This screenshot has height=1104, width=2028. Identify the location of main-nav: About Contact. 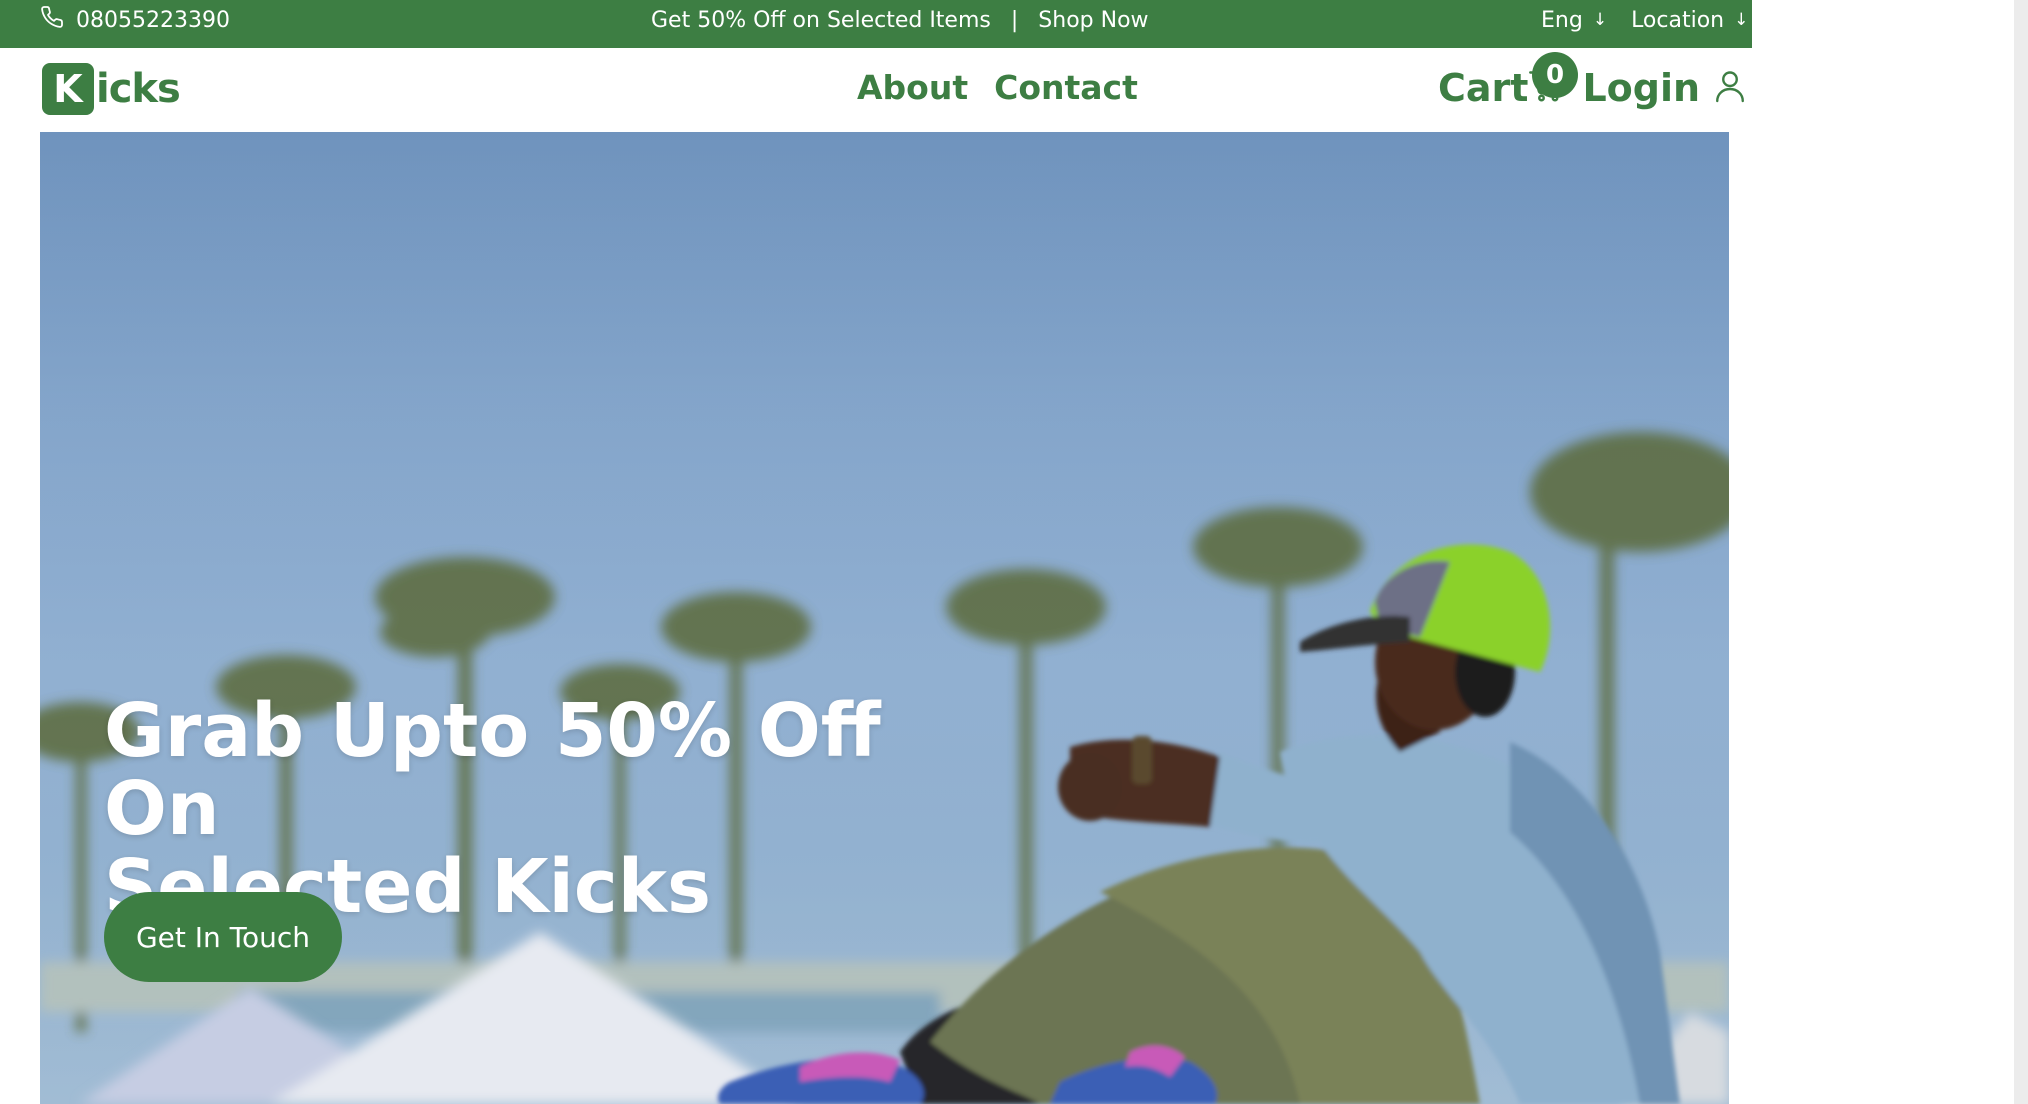
(997, 87).